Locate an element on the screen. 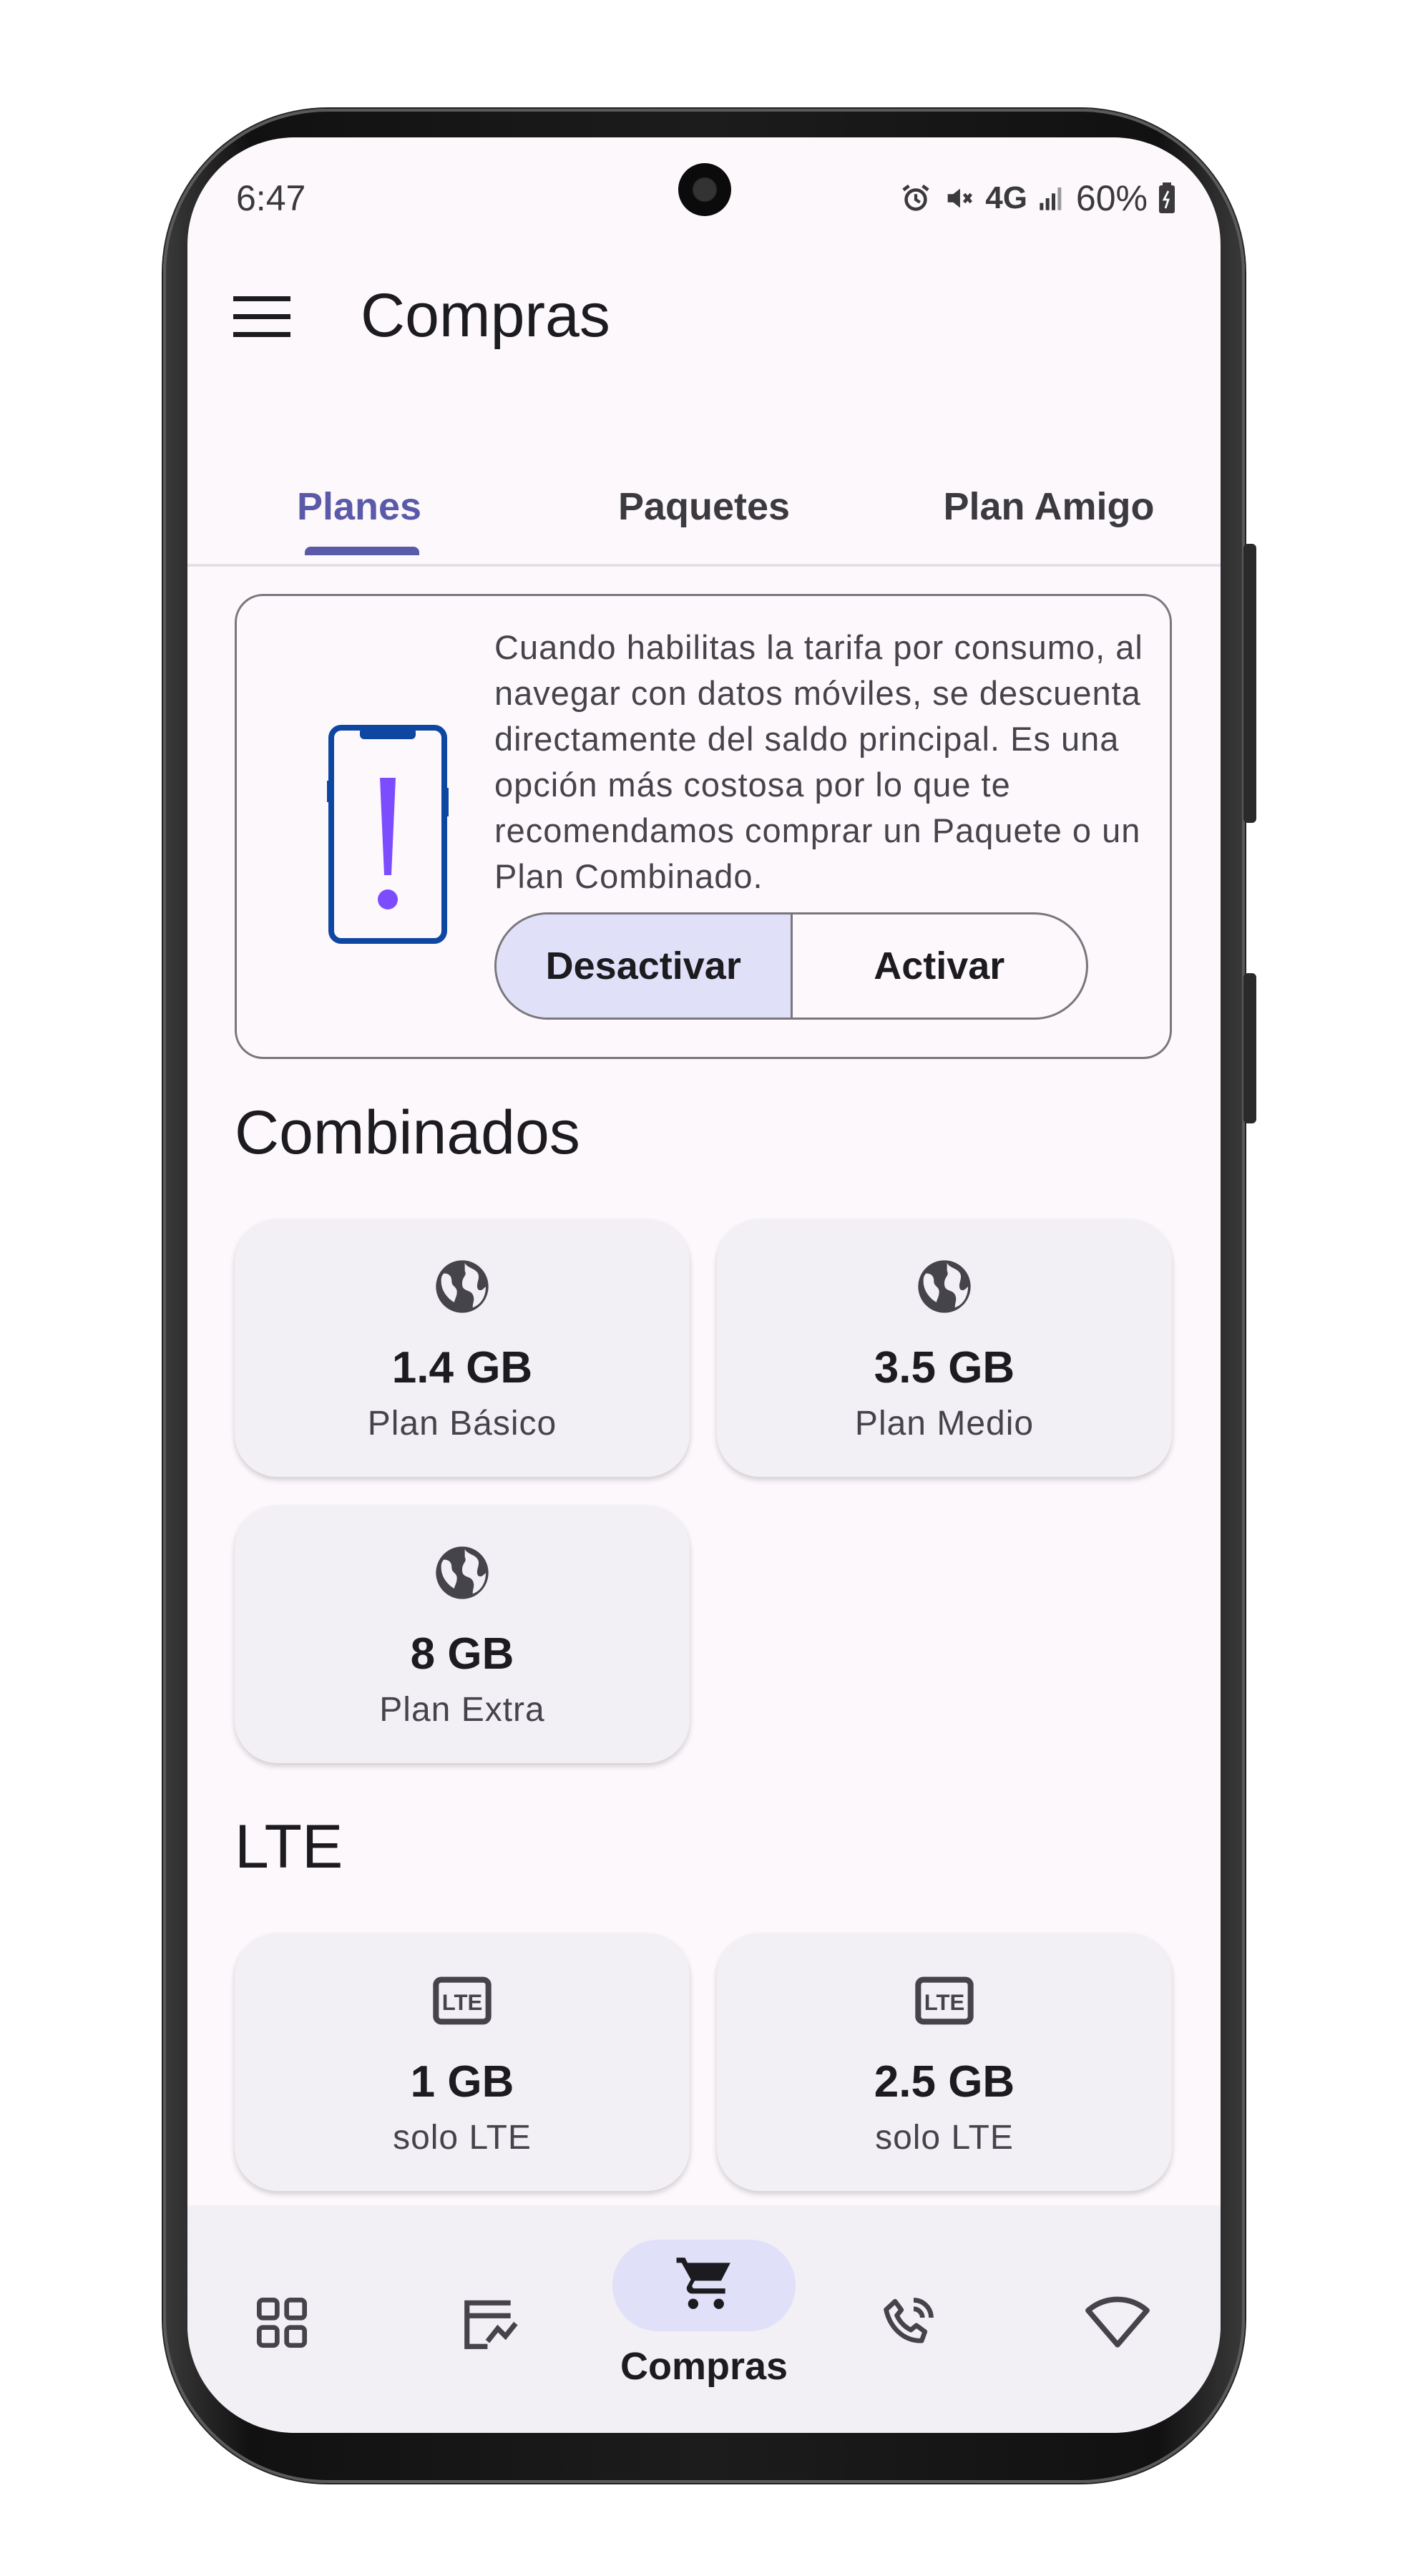 The image size is (1408, 2576). activate-button: Activar is located at coordinates (940, 966).